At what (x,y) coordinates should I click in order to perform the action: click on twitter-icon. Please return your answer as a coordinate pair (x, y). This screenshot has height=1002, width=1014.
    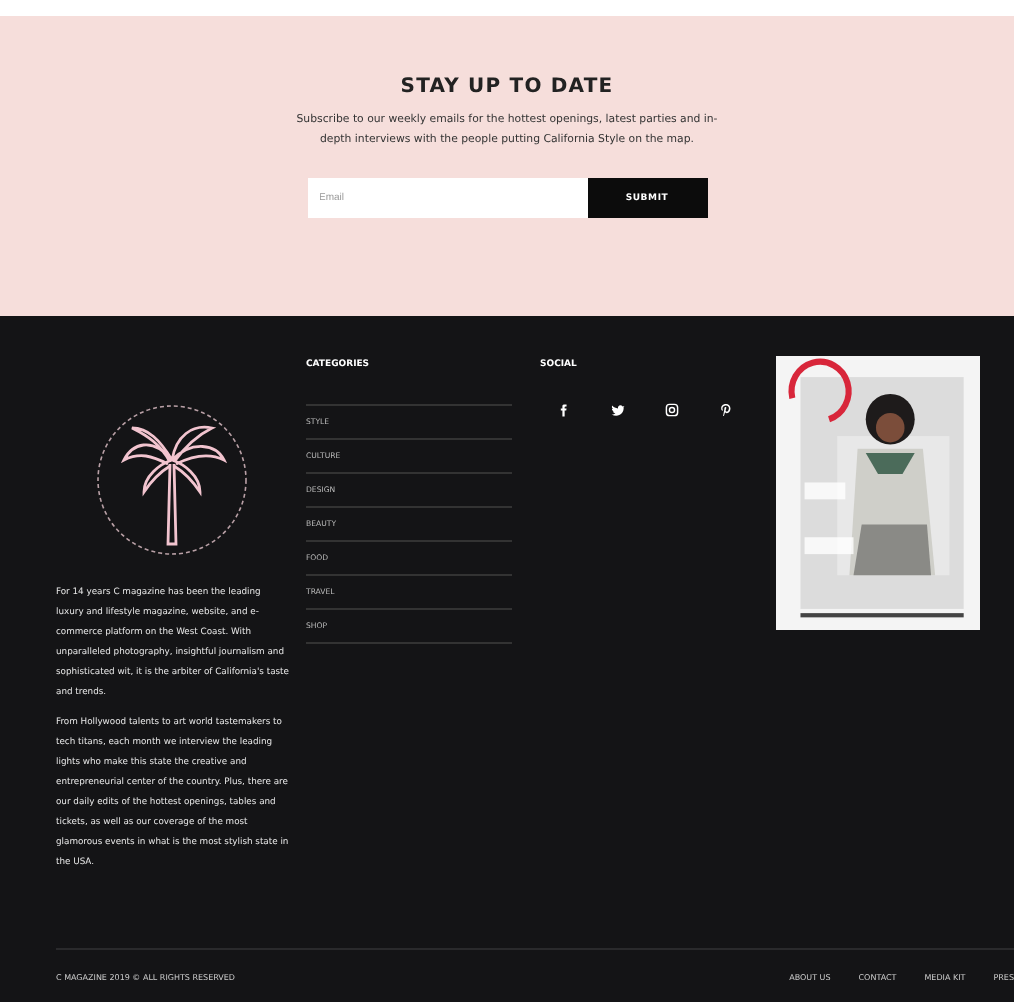
    Looking at the image, I should click on (618, 410).